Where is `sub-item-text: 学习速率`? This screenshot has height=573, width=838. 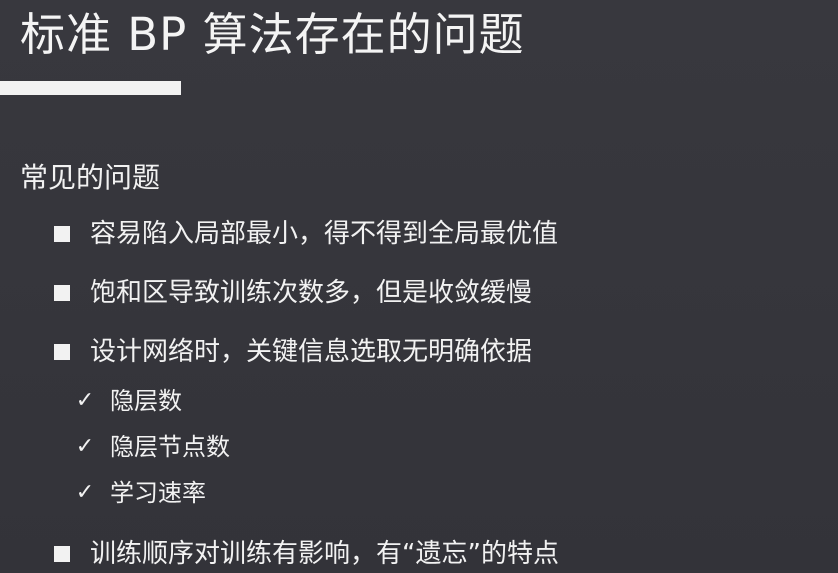 sub-item-text: 学习速率 is located at coordinates (158, 493).